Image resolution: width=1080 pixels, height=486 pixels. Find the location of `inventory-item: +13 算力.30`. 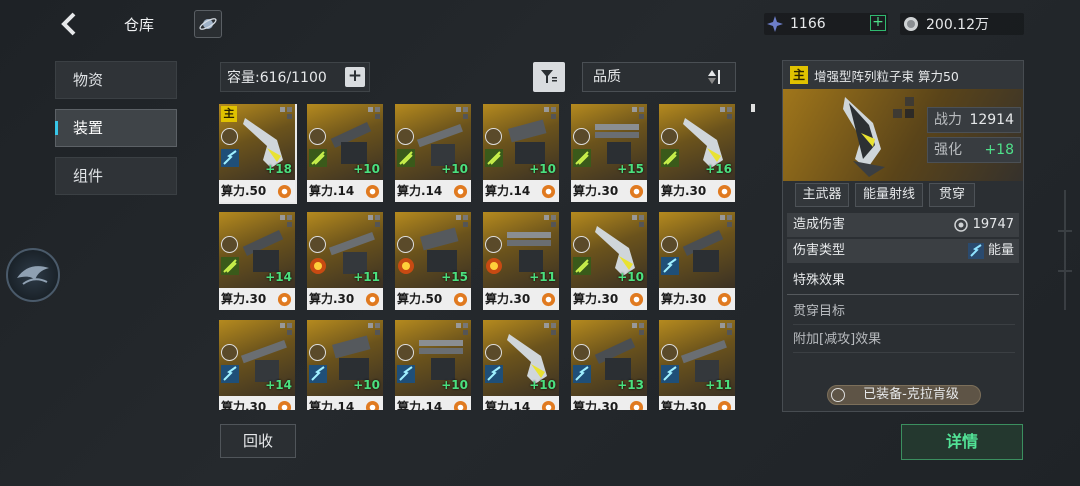

inventory-item: +13 算力.30 is located at coordinates (609, 365).